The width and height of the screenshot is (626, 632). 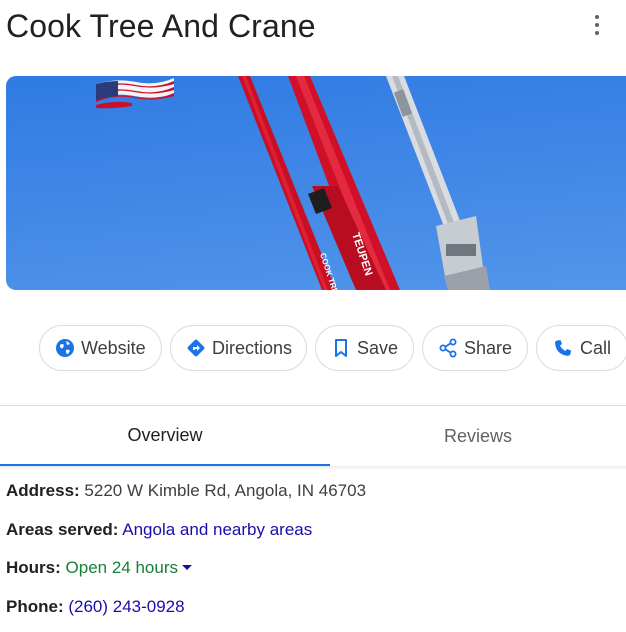 What do you see at coordinates (225, 490) in the screenshot?
I see `address-value: 5220 W Kimble Rd, Angola, IN 46703` at bounding box center [225, 490].